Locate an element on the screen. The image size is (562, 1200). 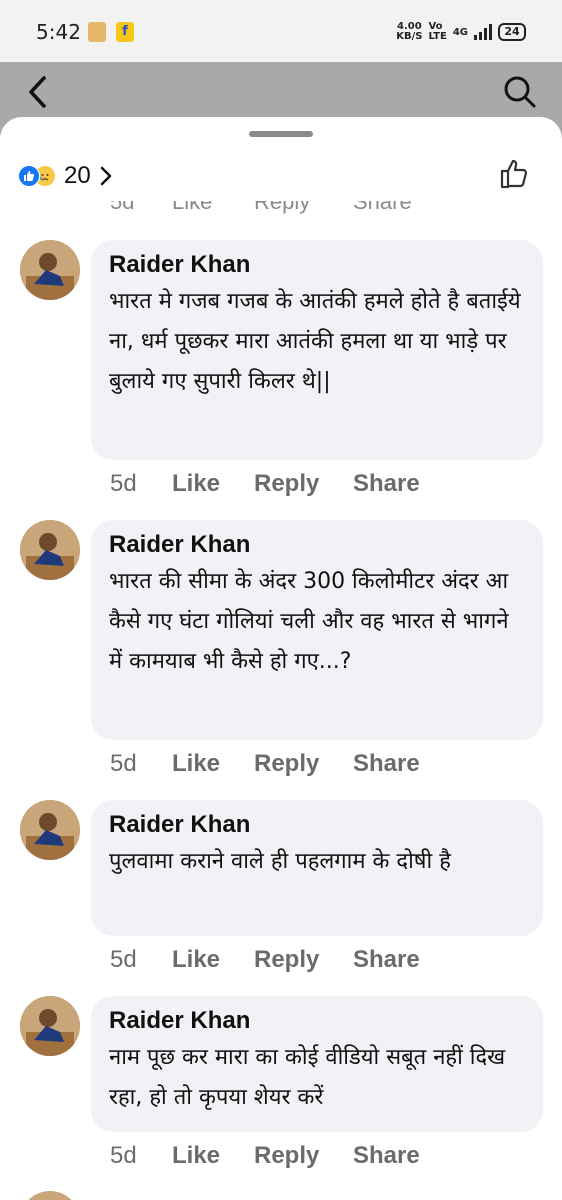
status-bar: 5:42 f 4.00 KB/S Vo LTE 4G 24 is located at coordinates (281, 31).